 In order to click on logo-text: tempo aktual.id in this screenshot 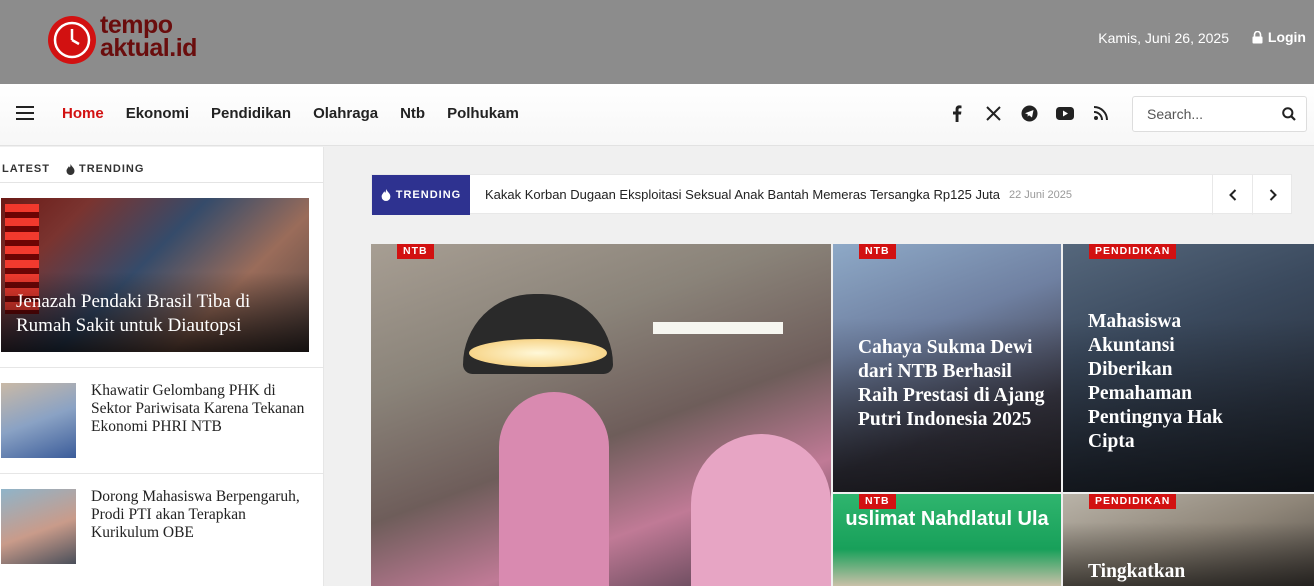, I will do `click(148, 37)`.